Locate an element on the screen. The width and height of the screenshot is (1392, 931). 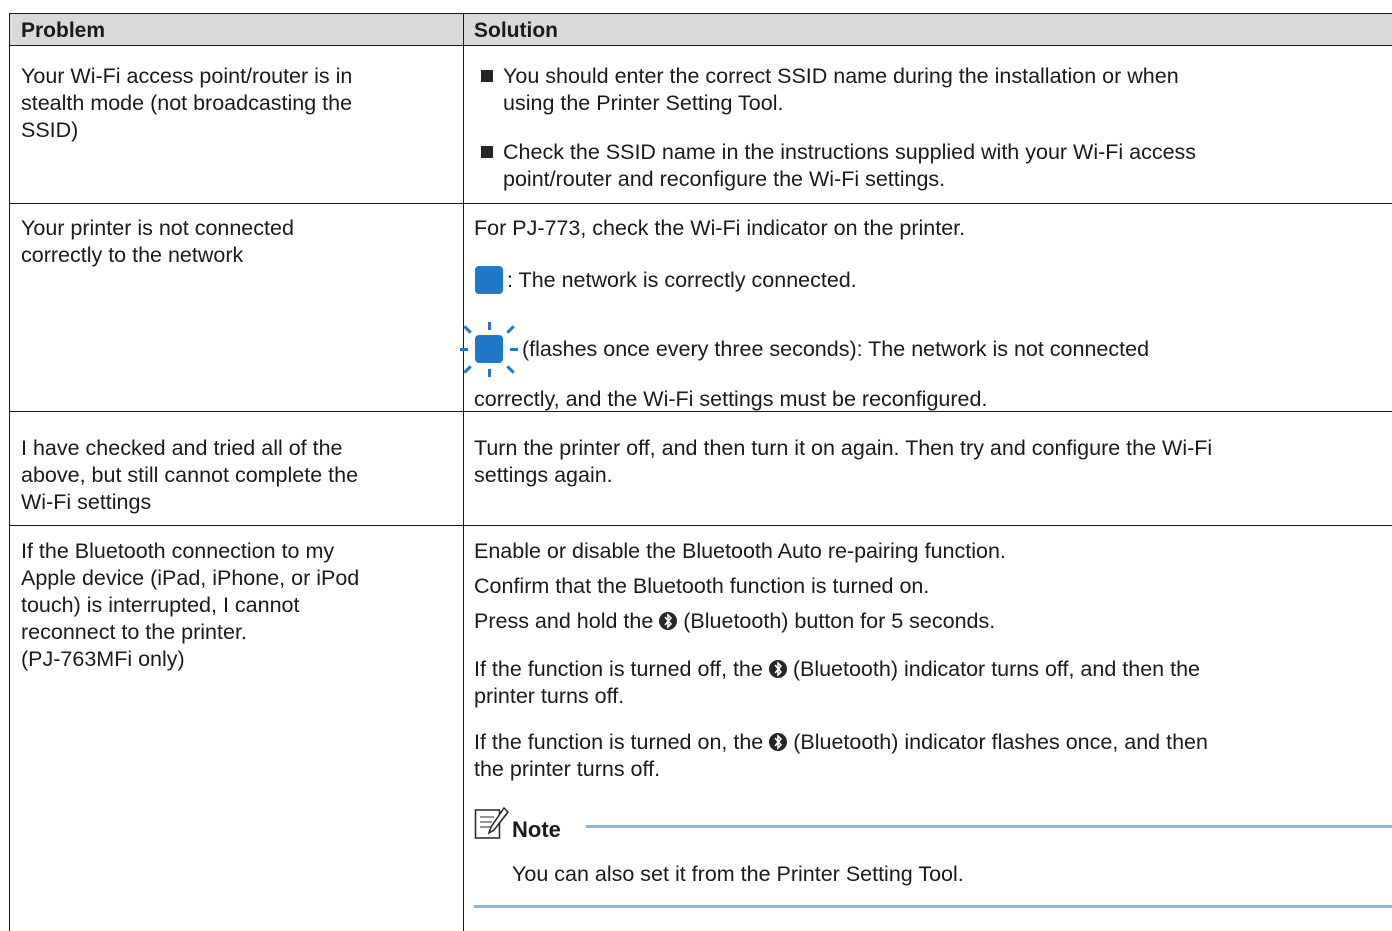
problem-line: reconnect to the printer. is located at coordinates (134, 632).